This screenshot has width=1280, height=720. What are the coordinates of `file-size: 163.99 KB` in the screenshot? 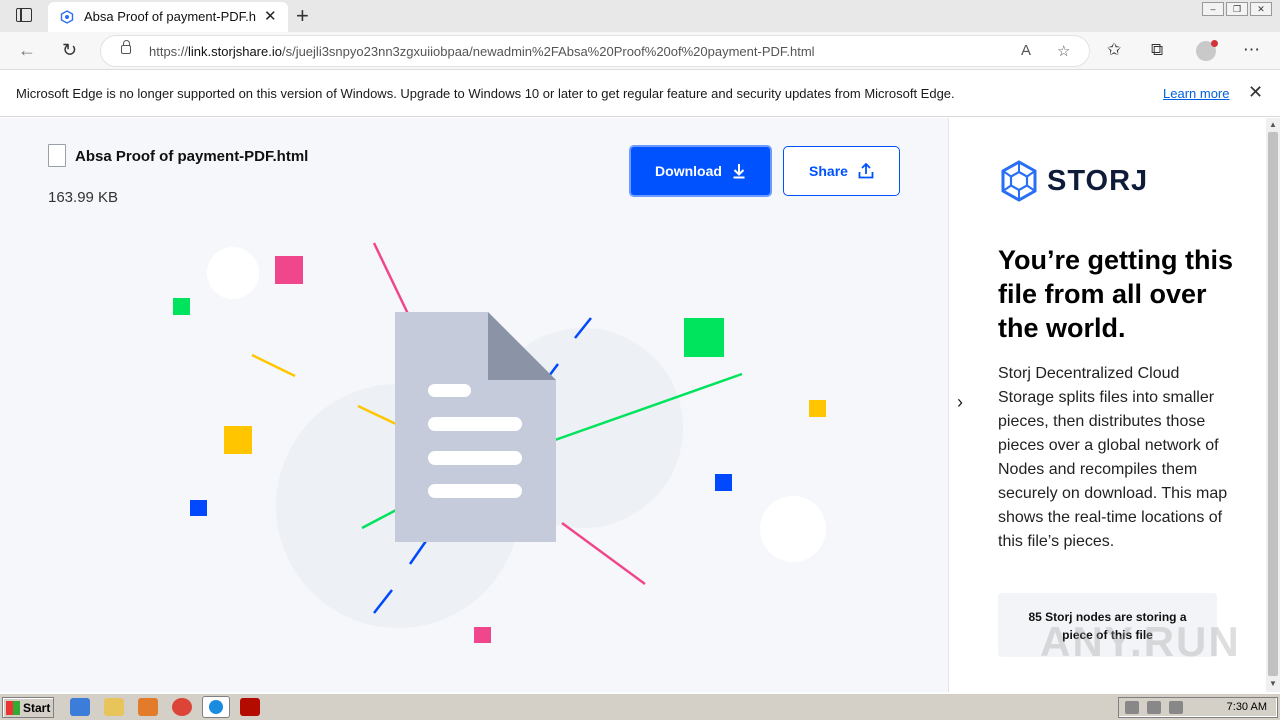 It's located at (83, 197).